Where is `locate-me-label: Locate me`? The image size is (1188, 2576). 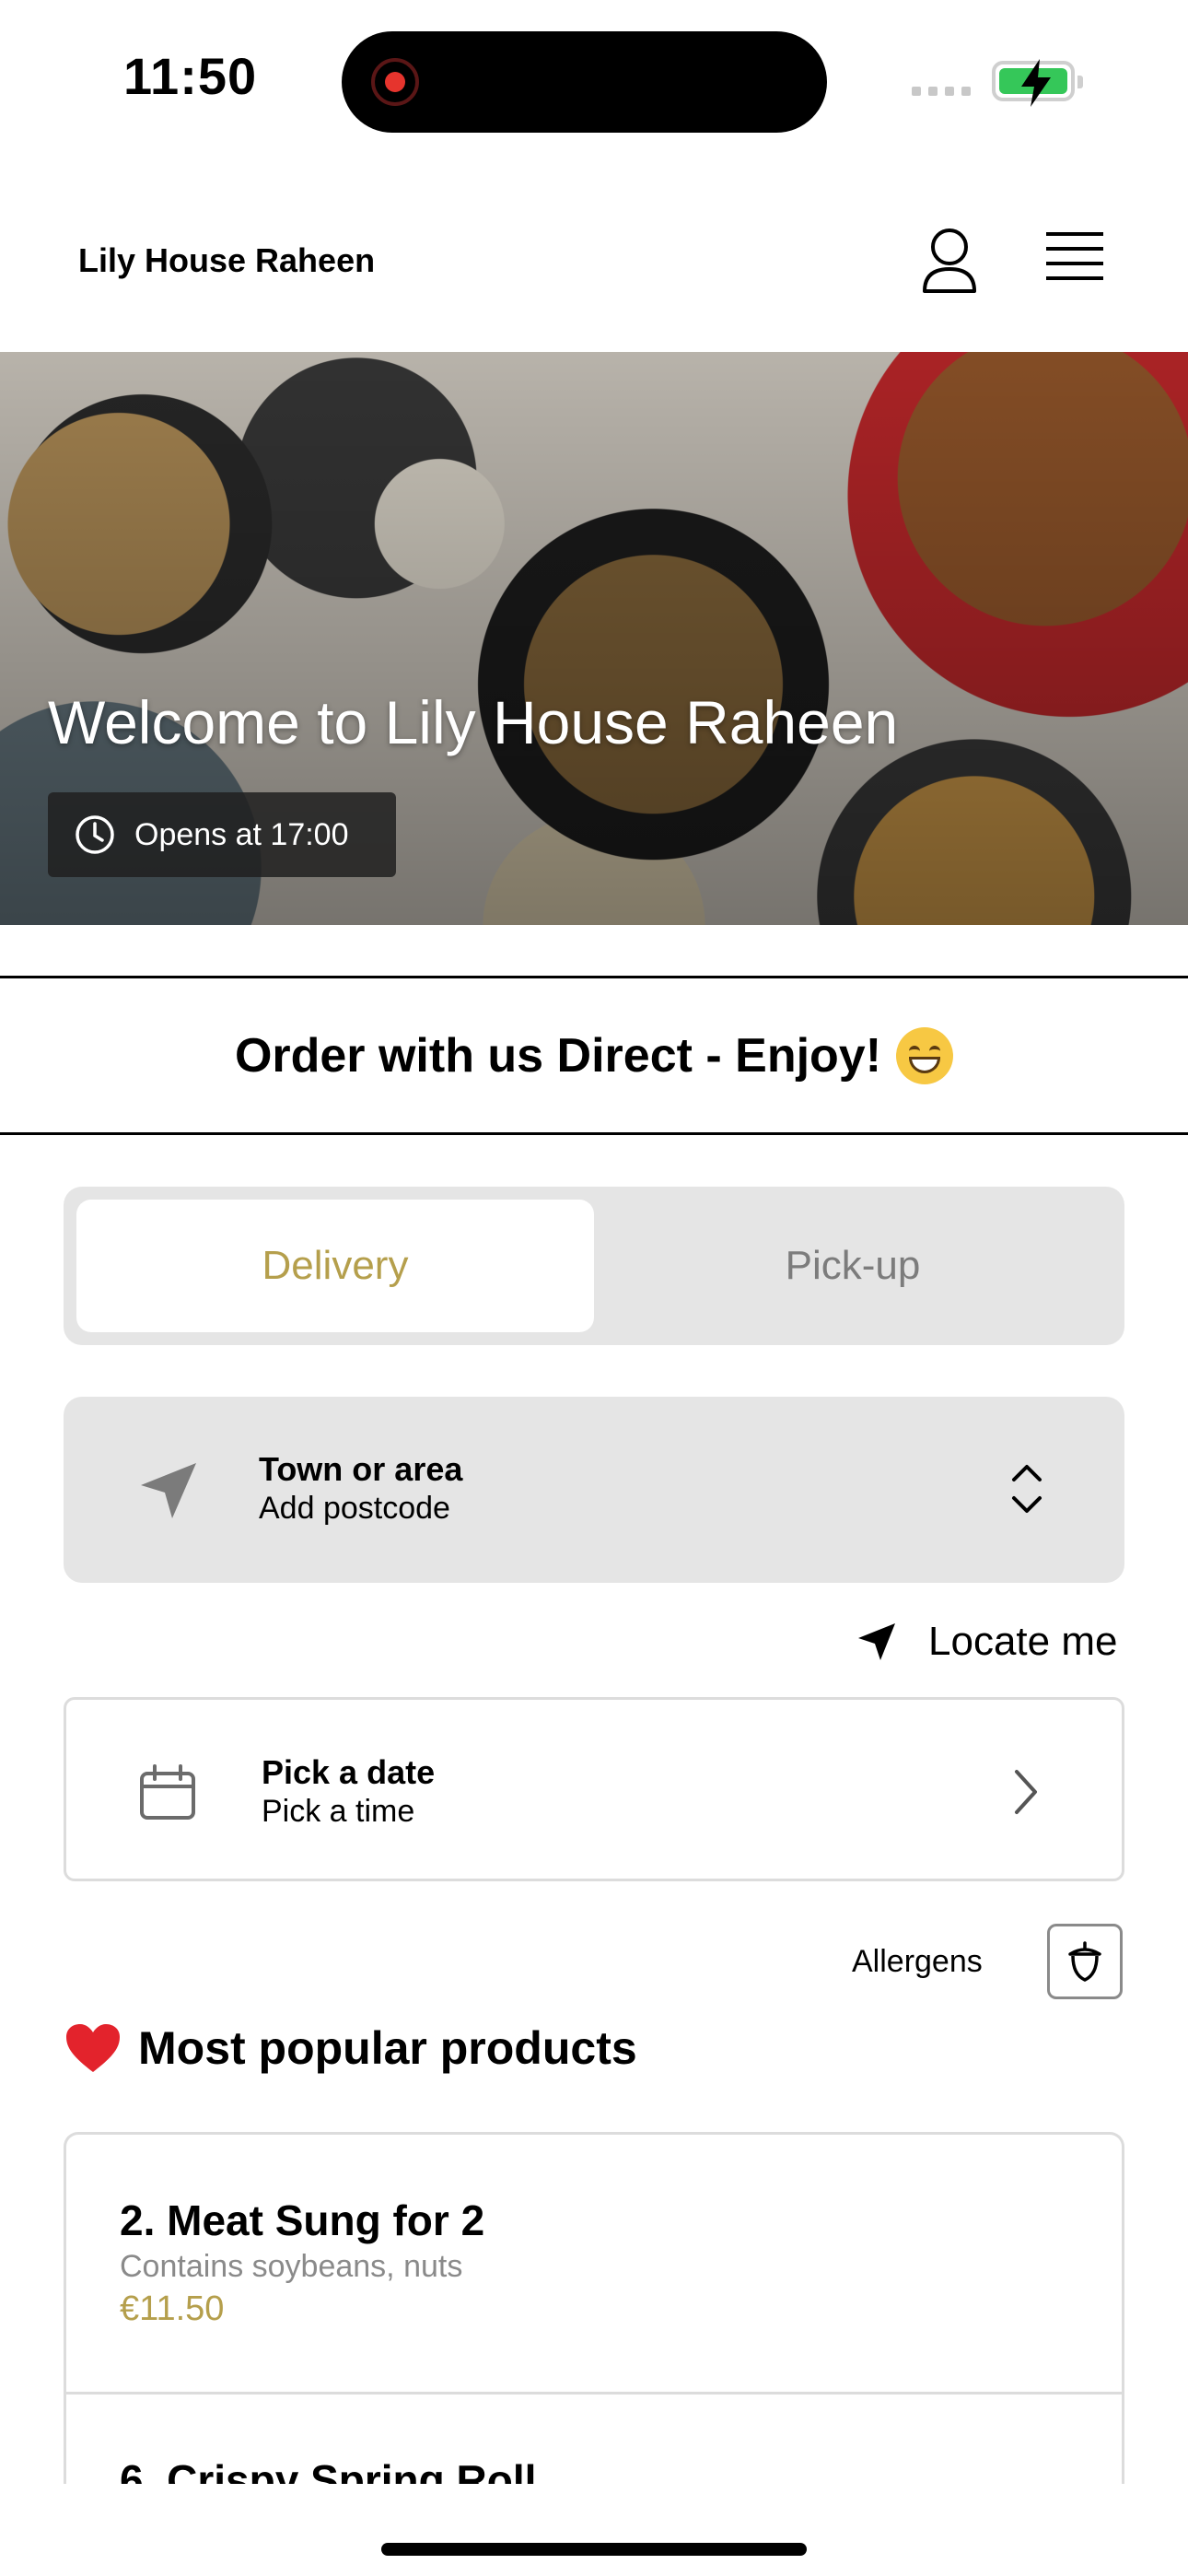
locate-me-label: Locate me is located at coordinates (1023, 1641).